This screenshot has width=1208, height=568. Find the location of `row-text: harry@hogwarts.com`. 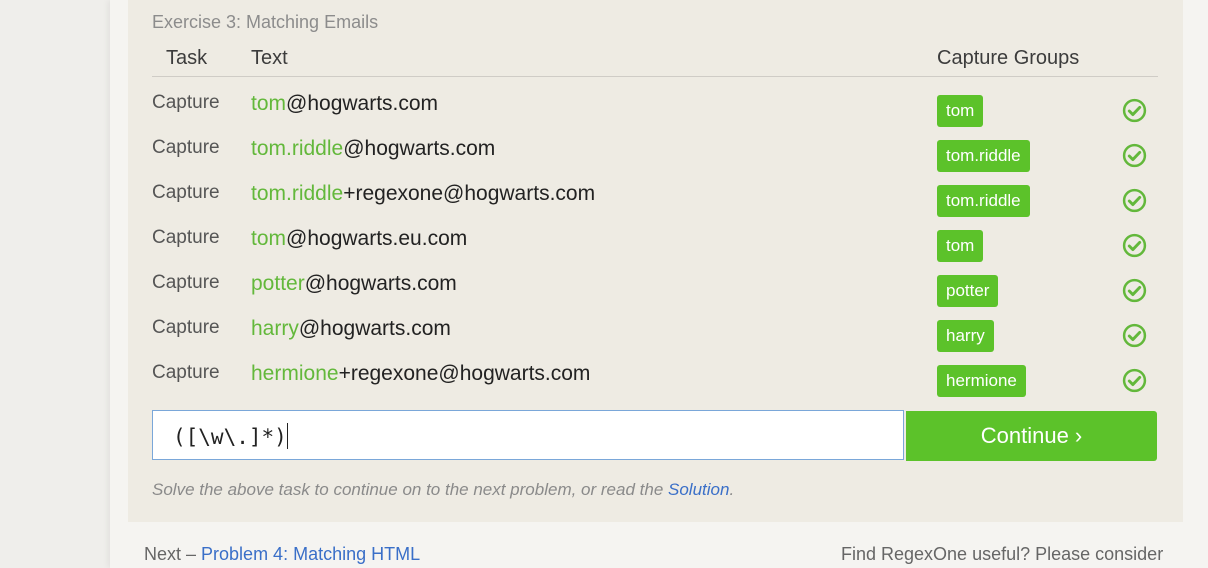

row-text: harry@hogwarts.com is located at coordinates (351, 329).